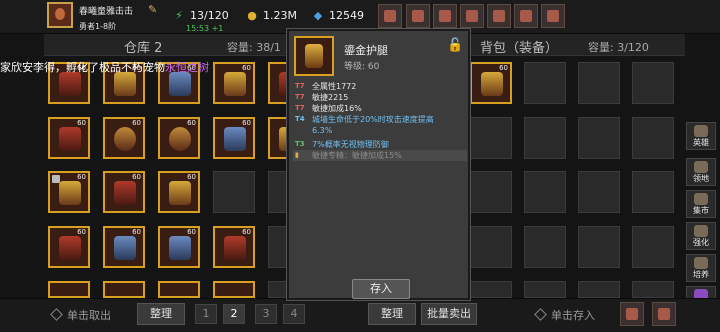 This screenshot has height=332, width=720. What do you see at coordinates (322, 97) in the screenshot?
I see `attribute-row: T7 敏捷2215` at bounding box center [322, 97].